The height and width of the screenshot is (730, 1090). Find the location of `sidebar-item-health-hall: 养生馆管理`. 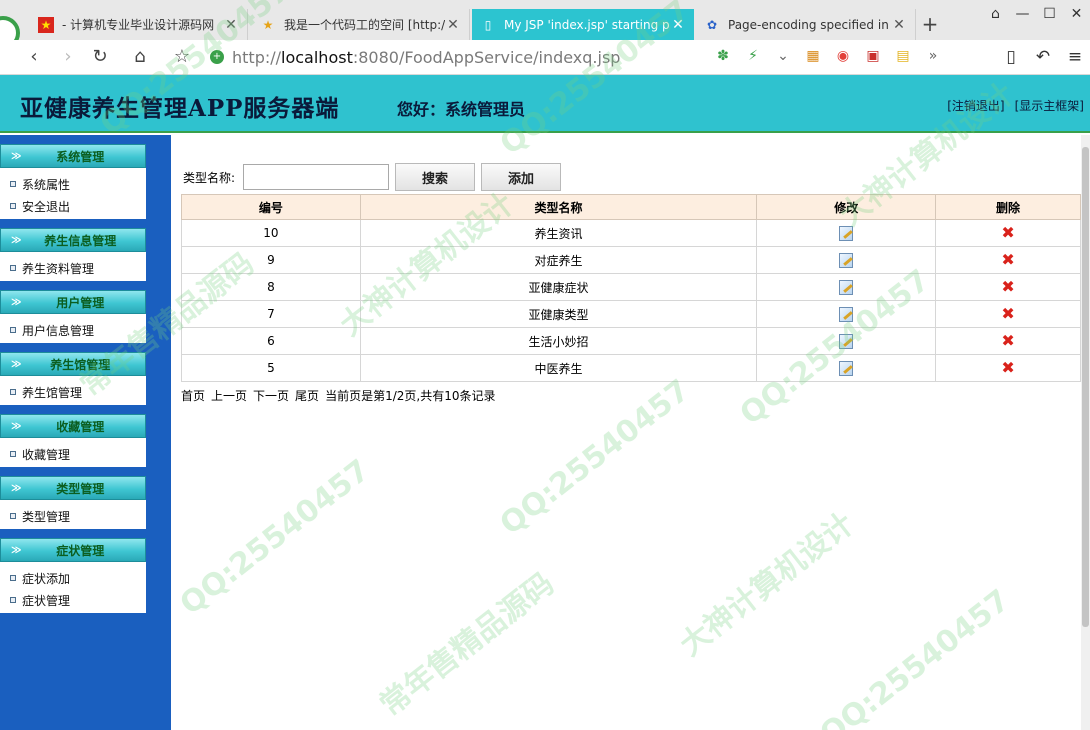

sidebar-item-health-hall: 养生馆管理 is located at coordinates (73, 392).